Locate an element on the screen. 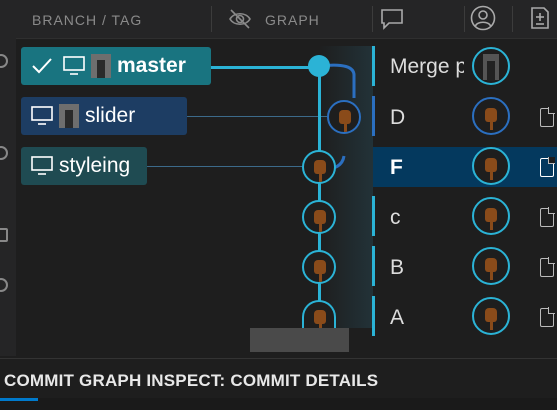  graph-merge-node is located at coordinates (319, 66).